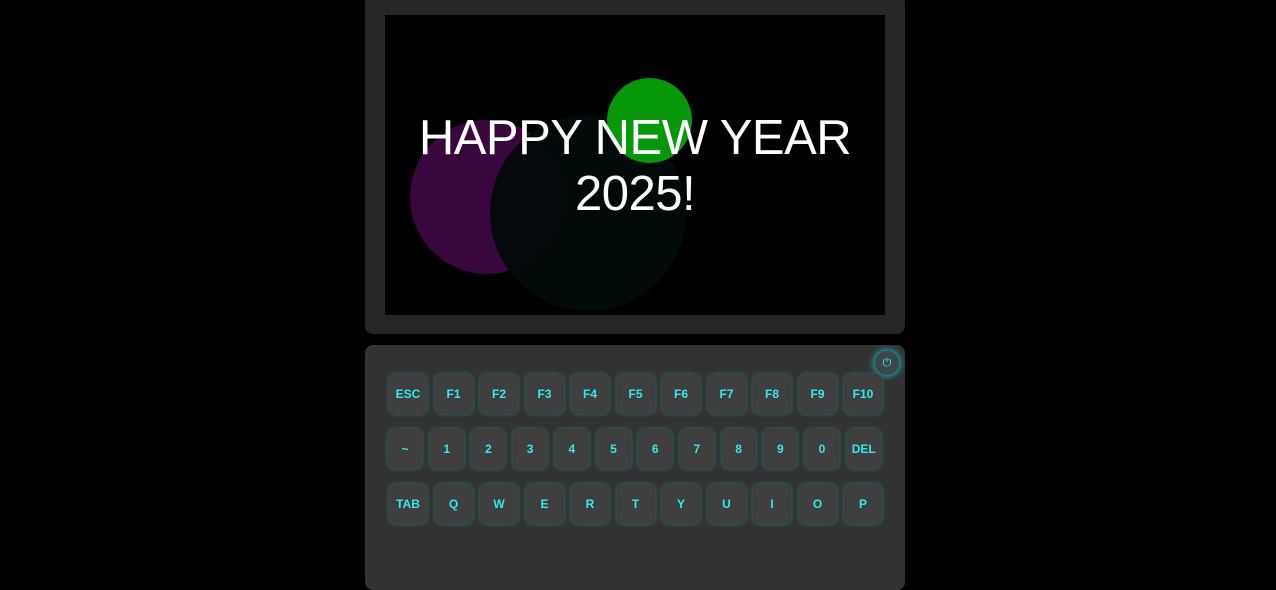  I want to click on key-w: W, so click(499, 504).